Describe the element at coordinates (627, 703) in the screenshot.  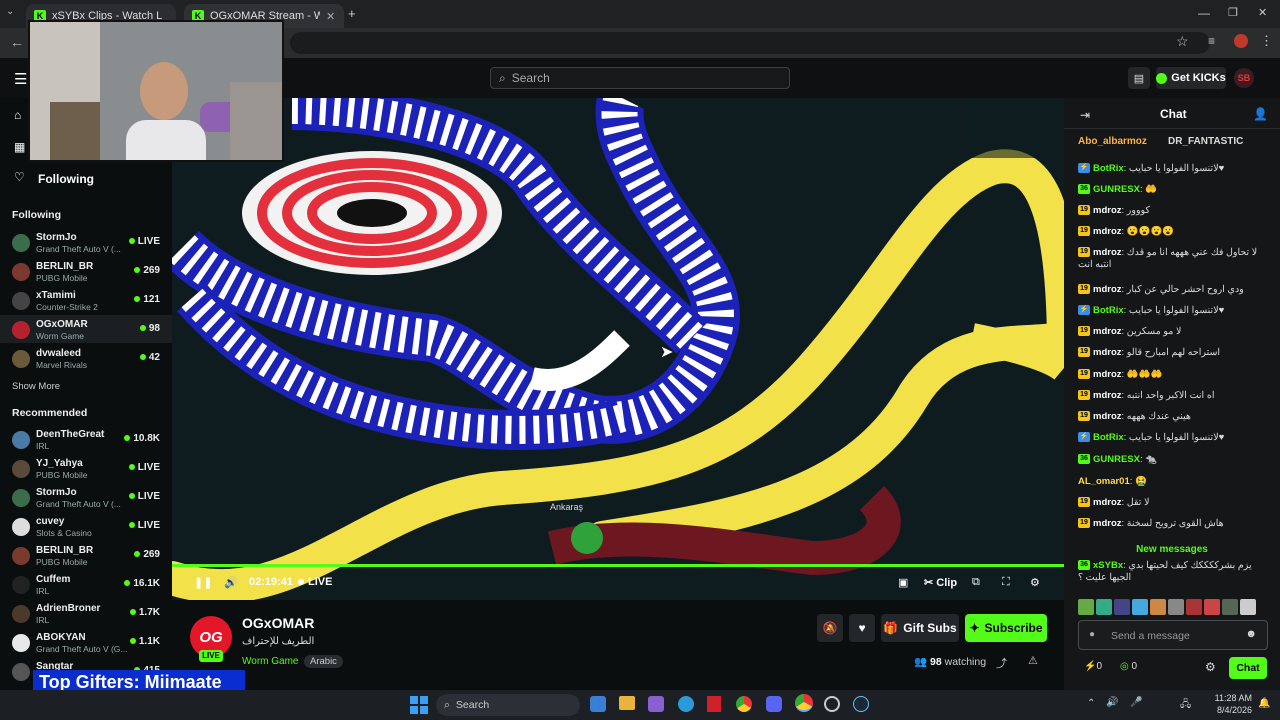
I see `file-explorer-icon` at that location.